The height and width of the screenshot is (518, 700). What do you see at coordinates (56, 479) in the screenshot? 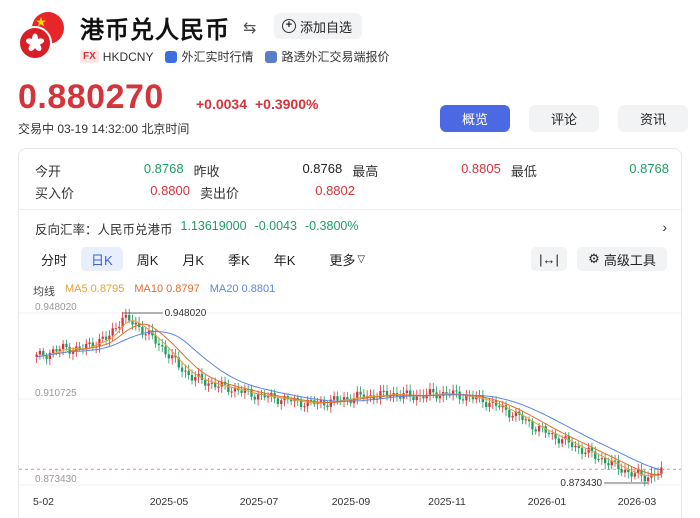
I see `y-tick-label: 0.873430` at bounding box center [56, 479].